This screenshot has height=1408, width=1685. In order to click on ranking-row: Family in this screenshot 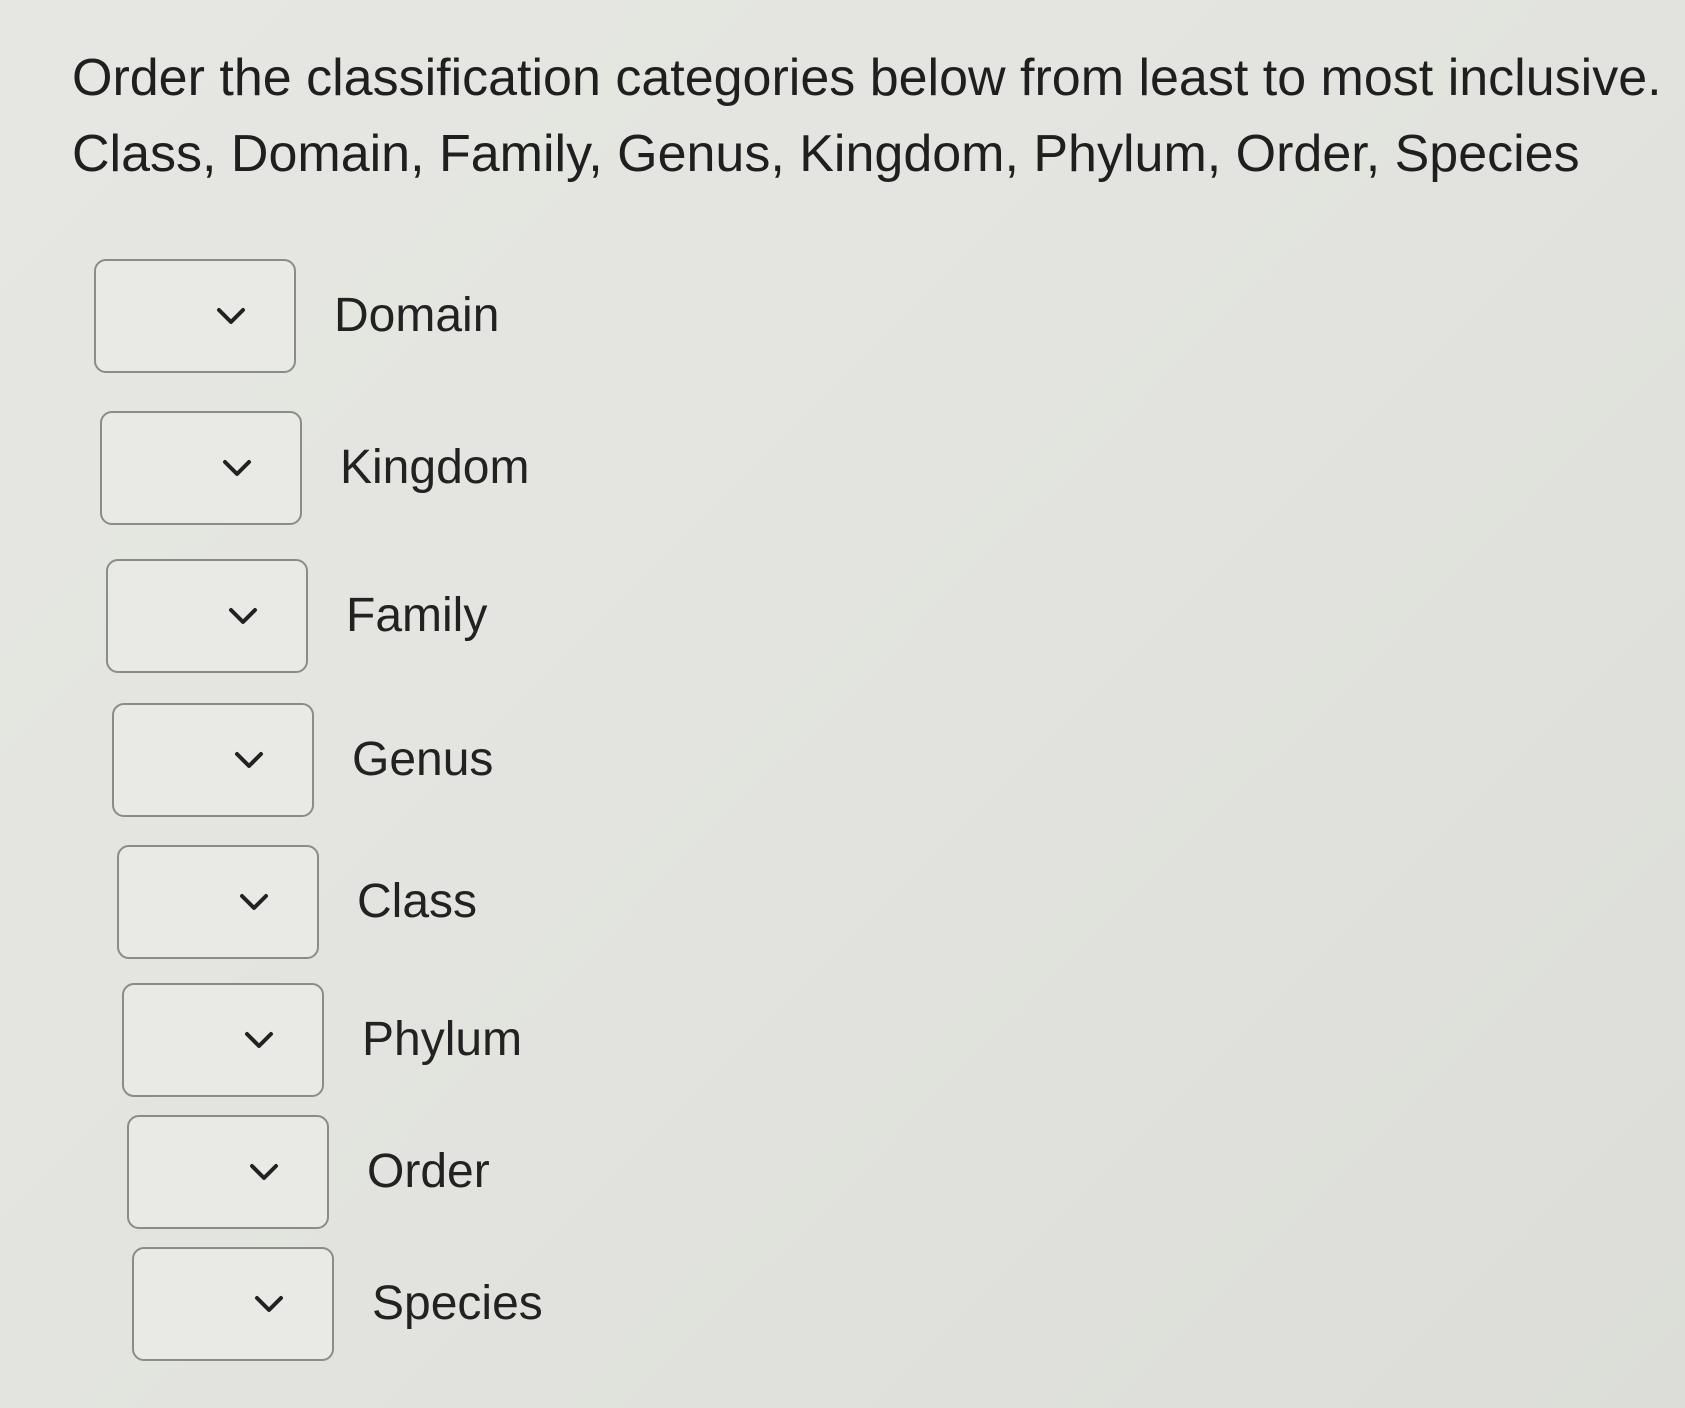, I will do `click(296, 616)`.